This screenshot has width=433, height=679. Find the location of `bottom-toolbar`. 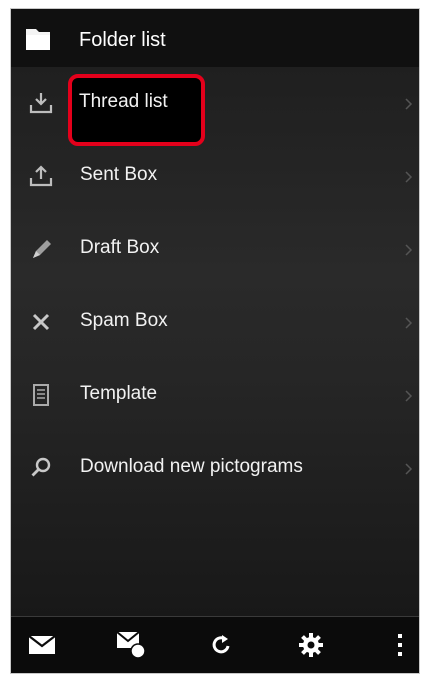

bottom-toolbar is located at coordinates (215, 644).